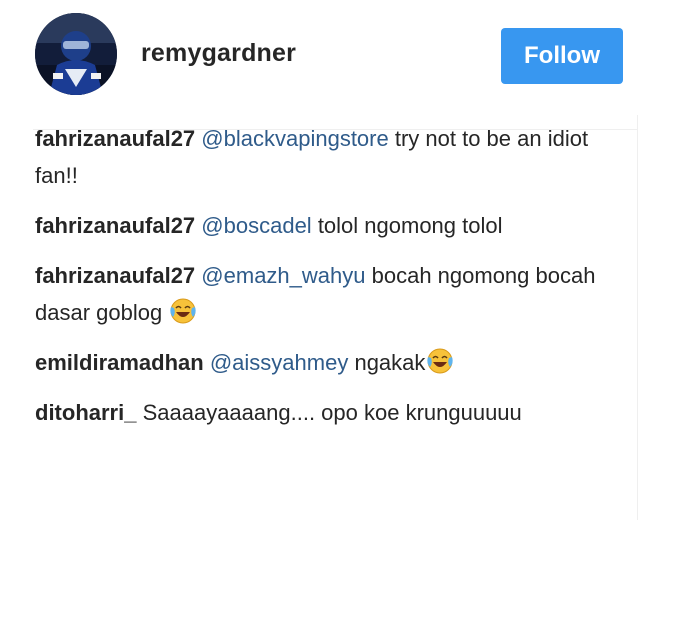  What do you see at coordinates (218, 53) in the screenshot?
I see `post-author-username: remygardner` at bounding box center [218, 53].